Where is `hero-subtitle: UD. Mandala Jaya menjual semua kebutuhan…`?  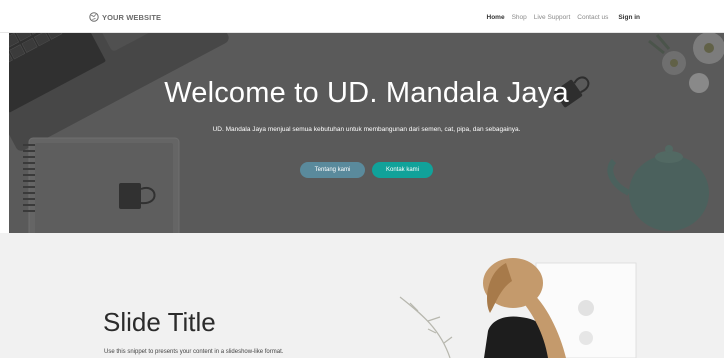
hero-subtitle: UD. Mandala Jaya menjual semua kebutuhan… is located at coordinates (366, 129).